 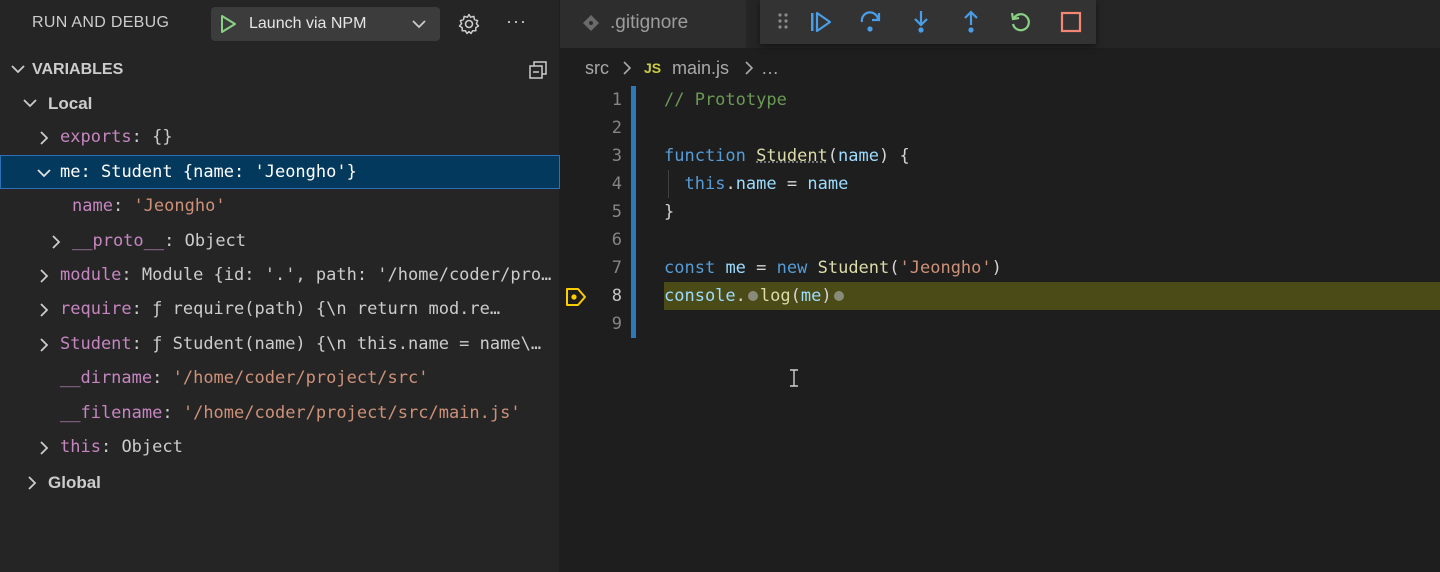 What do you see at coordinates (1000, 212) in the screenshot?
I see `code-line: 5 }` at bounding box center [1000, 212].